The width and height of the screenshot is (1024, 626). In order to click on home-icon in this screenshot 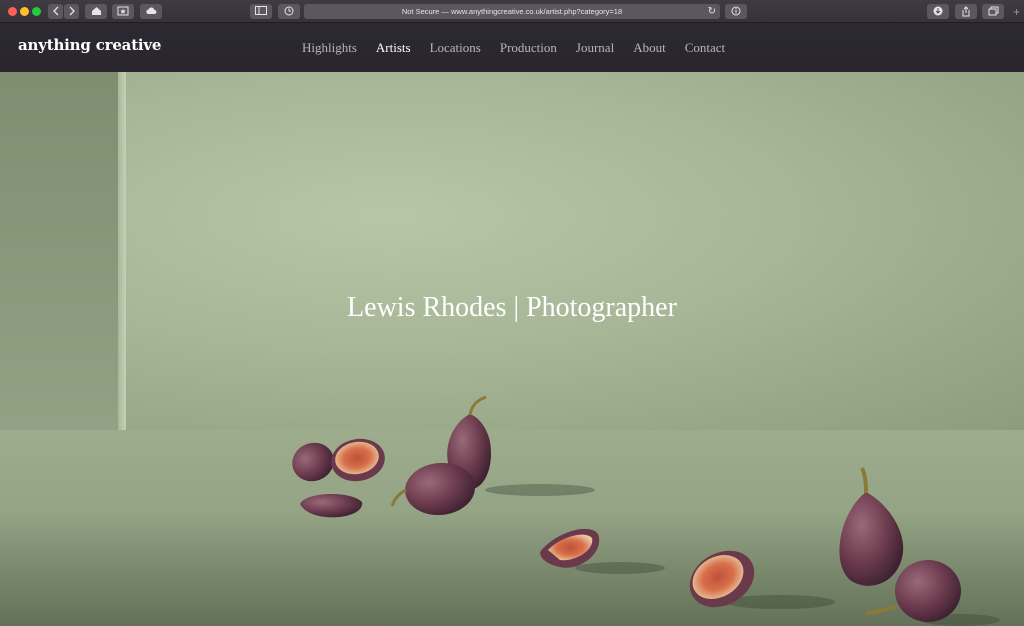, I will do `click(96, 11)`.